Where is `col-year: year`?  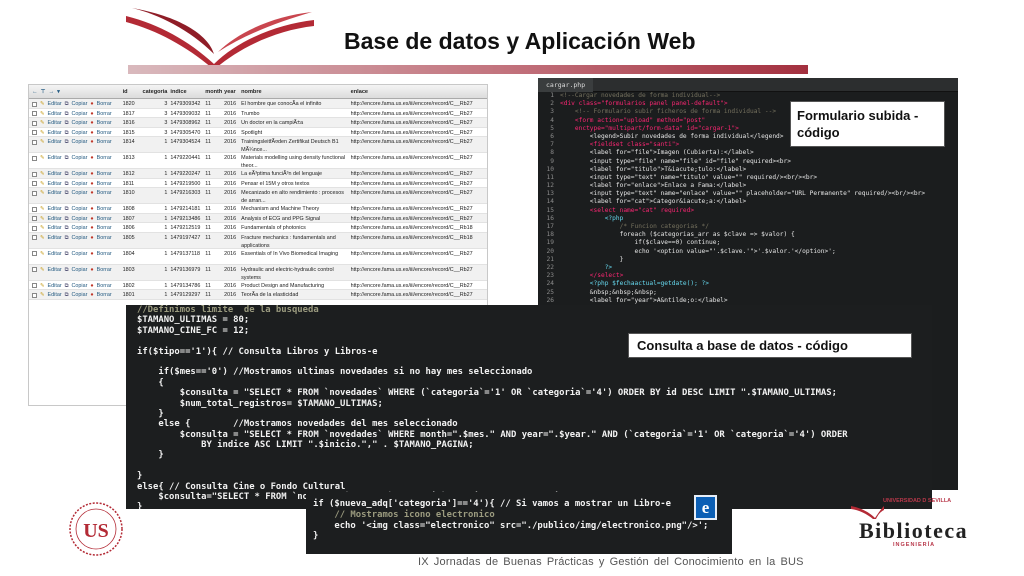
col-year: year is located at coordinates (231, 92).